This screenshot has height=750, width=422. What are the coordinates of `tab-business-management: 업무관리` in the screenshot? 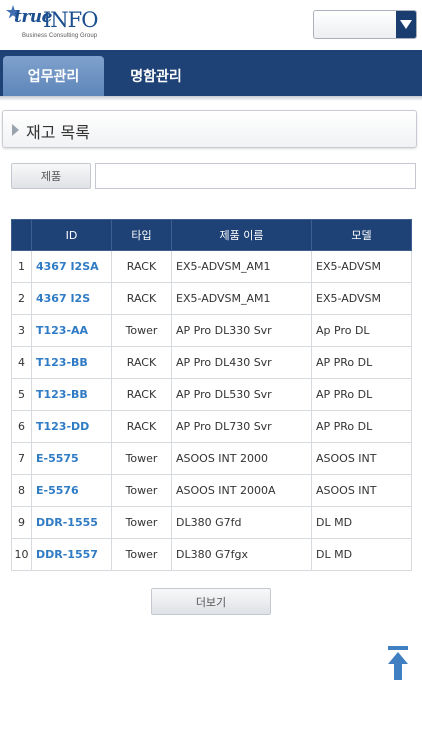 It's located at (53, 76).